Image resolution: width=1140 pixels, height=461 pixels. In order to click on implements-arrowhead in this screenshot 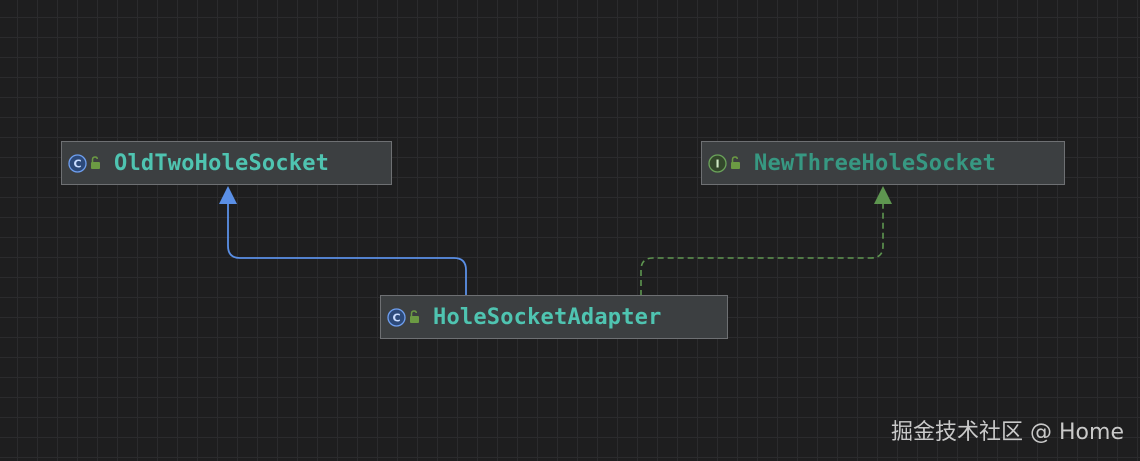, I will do `click(883, 195)`.